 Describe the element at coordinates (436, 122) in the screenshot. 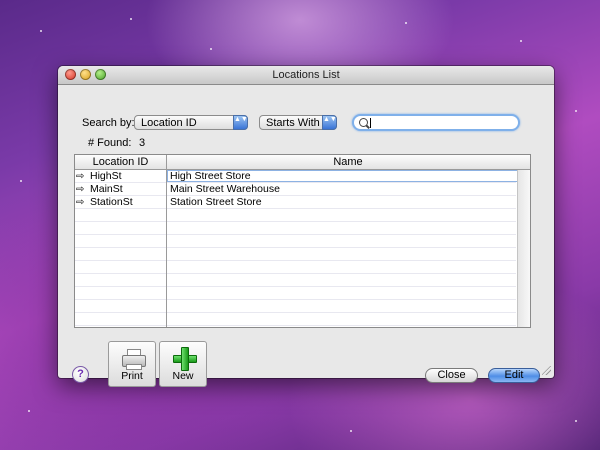

I see `search-input` at that location.